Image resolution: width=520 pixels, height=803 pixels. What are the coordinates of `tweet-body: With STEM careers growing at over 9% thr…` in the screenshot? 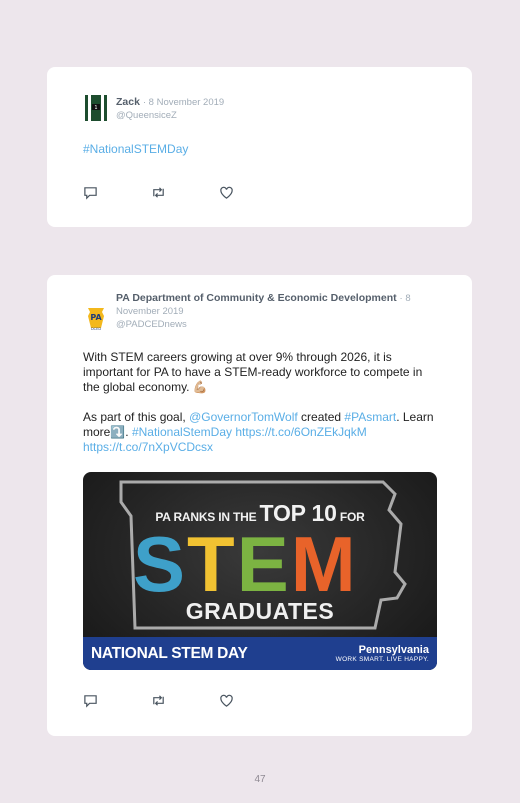 It's located at (260, 402).